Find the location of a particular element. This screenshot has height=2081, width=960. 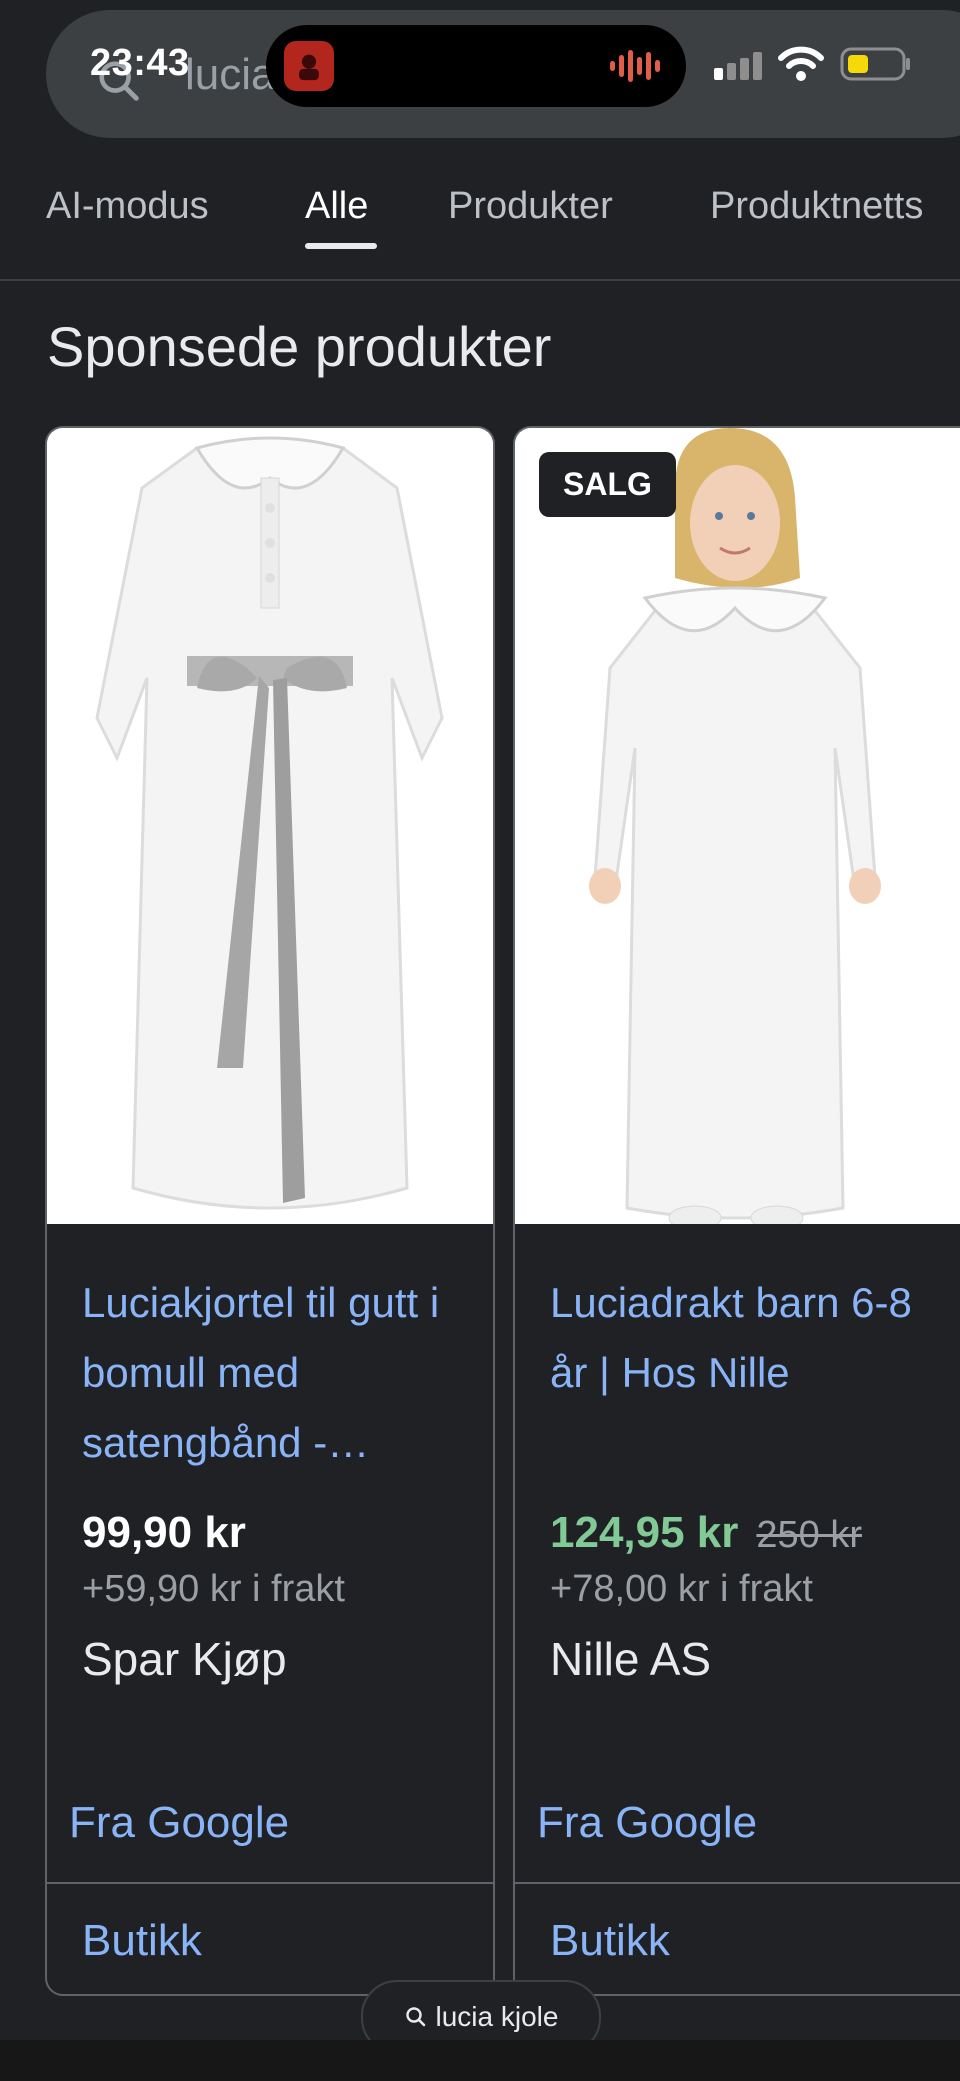

price-row: 124,95 kr 250 kr is located at coordinates (706, 1533).